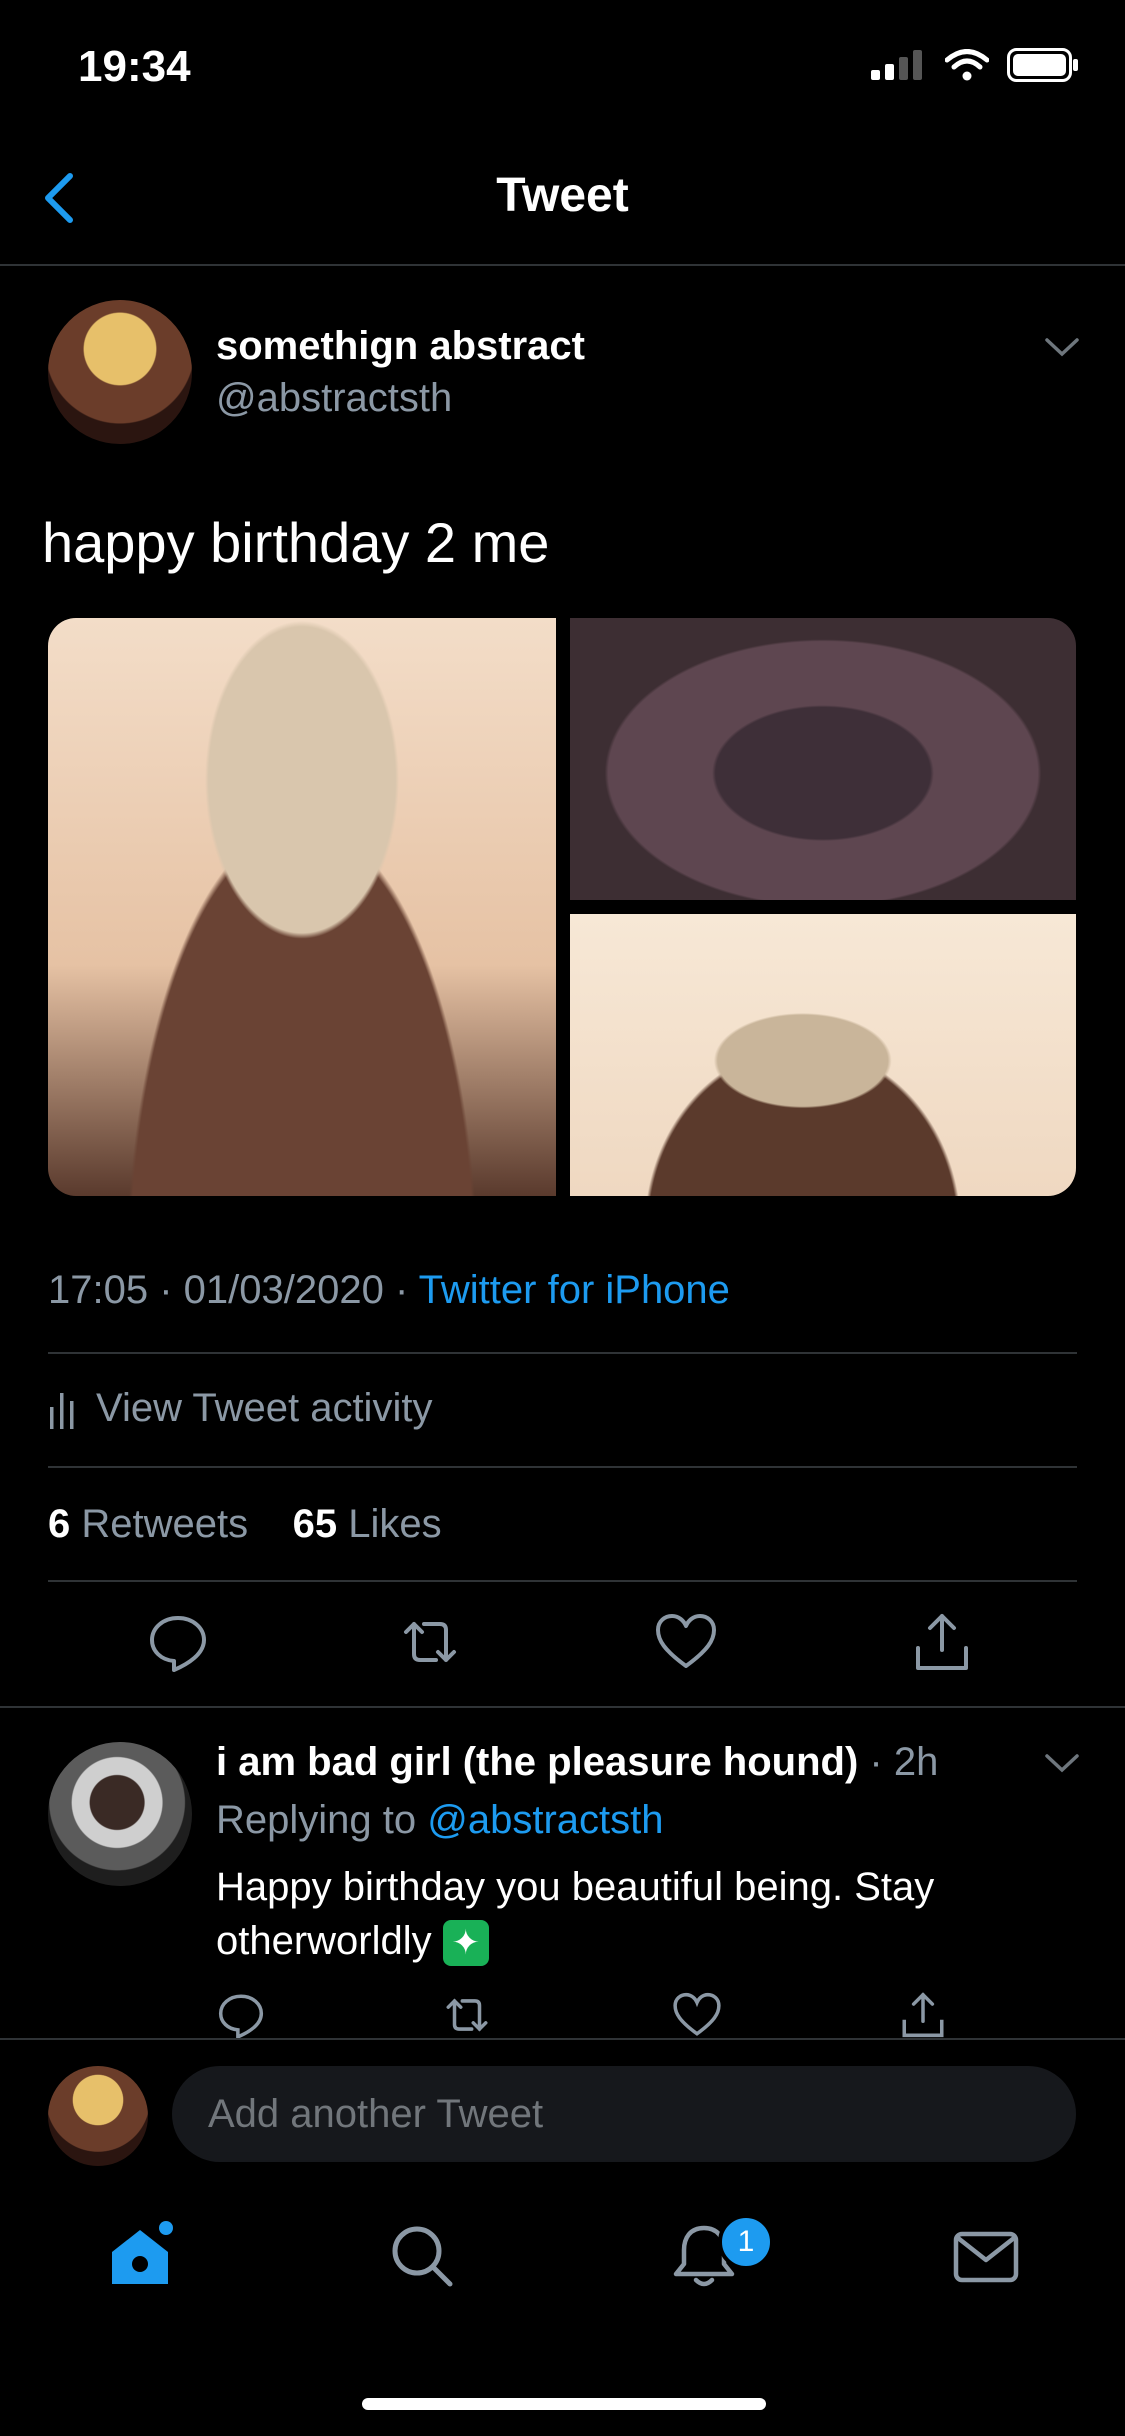 This screenshot has width=1125, height=2436. I want to click on sparkles-emoji-icon: ✦, so click(465, 1943).